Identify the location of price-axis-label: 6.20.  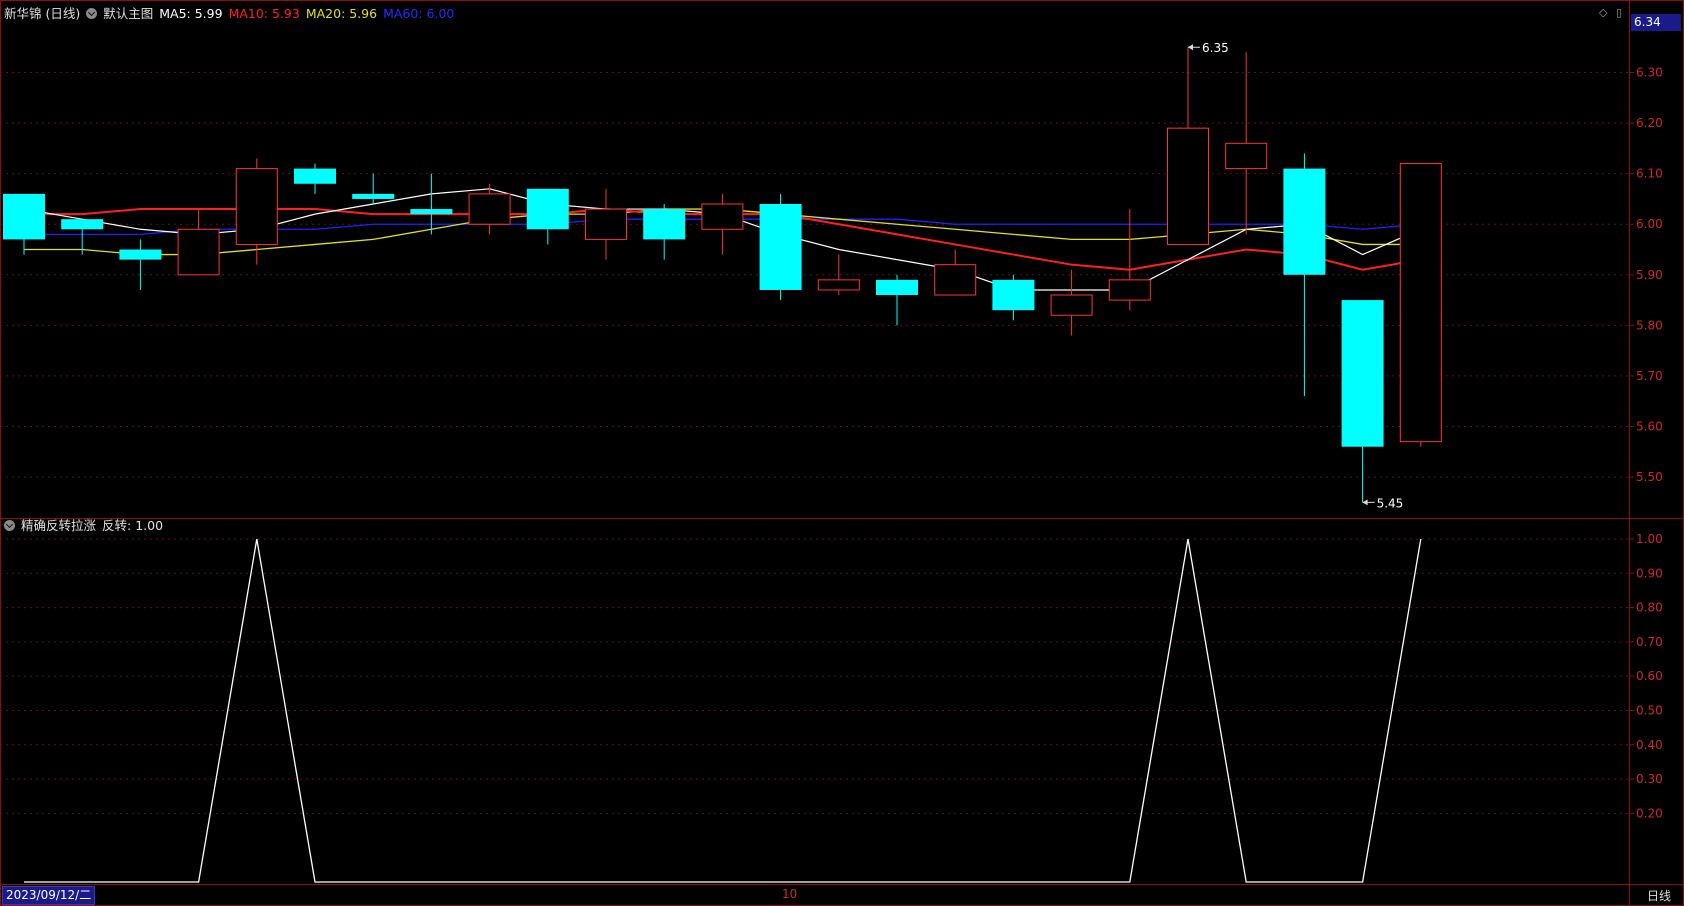
(1649, 123).